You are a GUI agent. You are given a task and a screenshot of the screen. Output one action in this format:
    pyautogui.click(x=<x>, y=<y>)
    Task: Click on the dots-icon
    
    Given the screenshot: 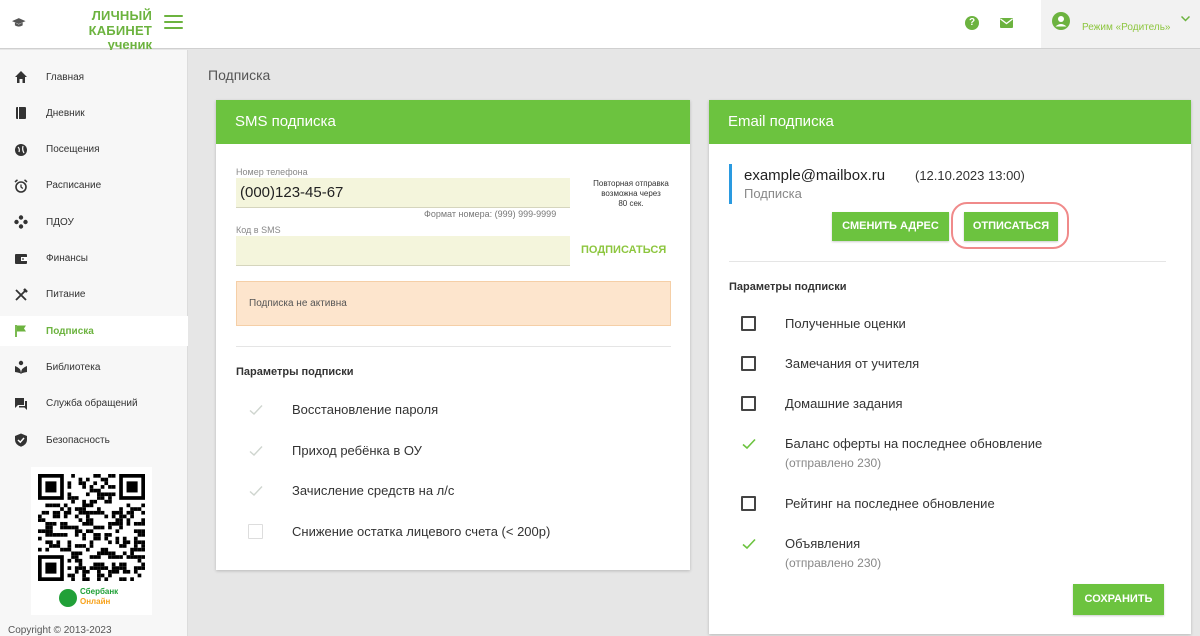 What is the action you would take?
    pyautogui.click(x=21, y=222)
    